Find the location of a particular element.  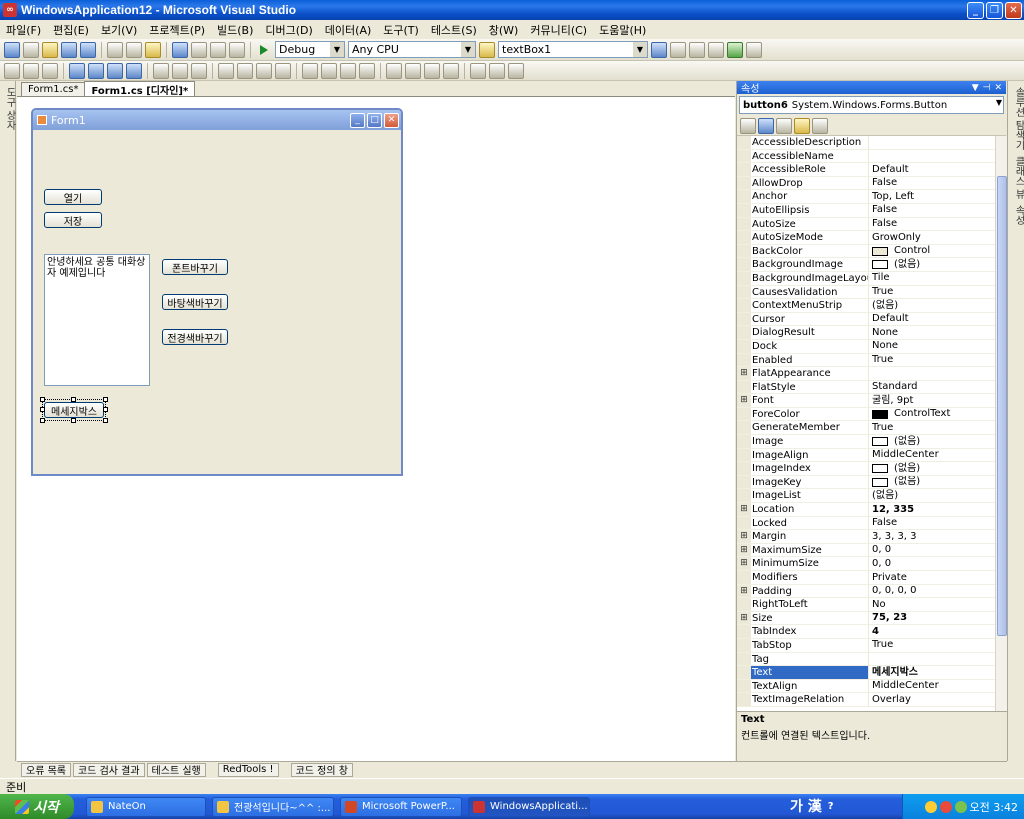

menu-window: 창(W) is located at coordinates (504, 30).